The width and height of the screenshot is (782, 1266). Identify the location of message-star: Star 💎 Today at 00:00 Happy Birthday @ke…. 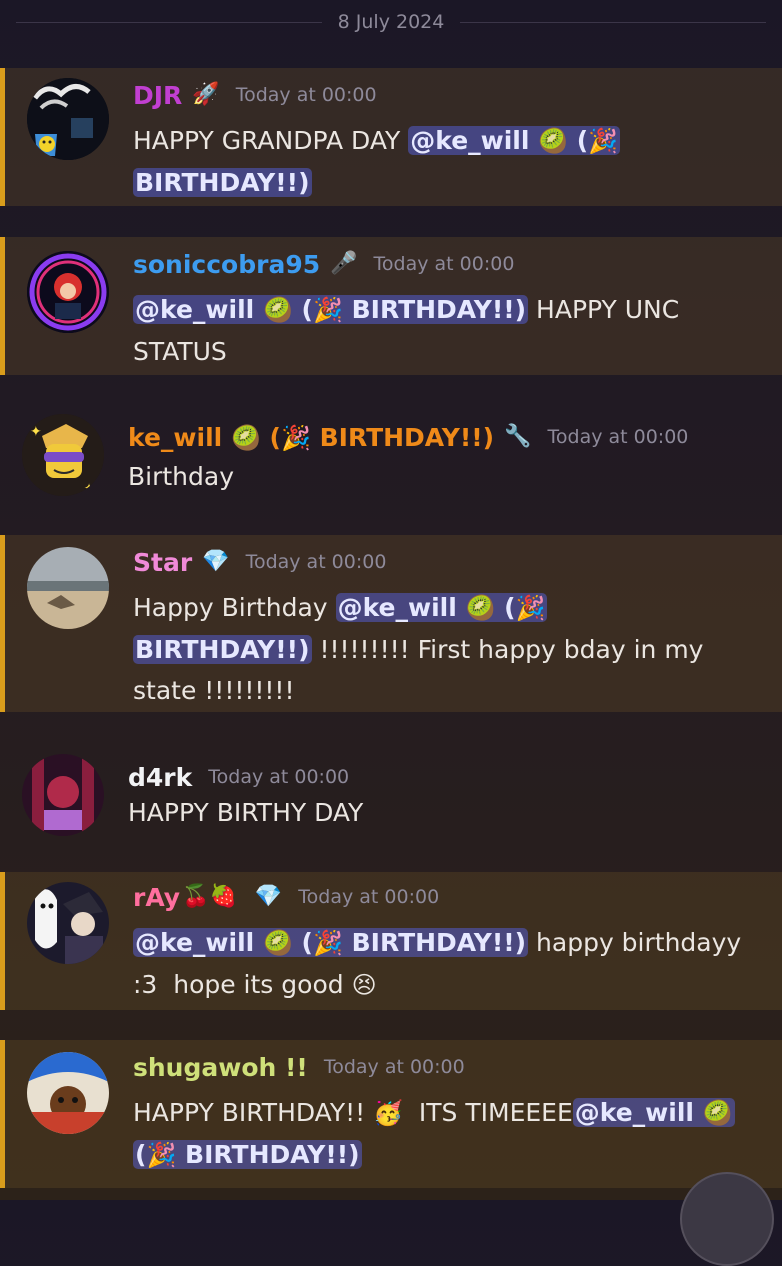
(391, 623).